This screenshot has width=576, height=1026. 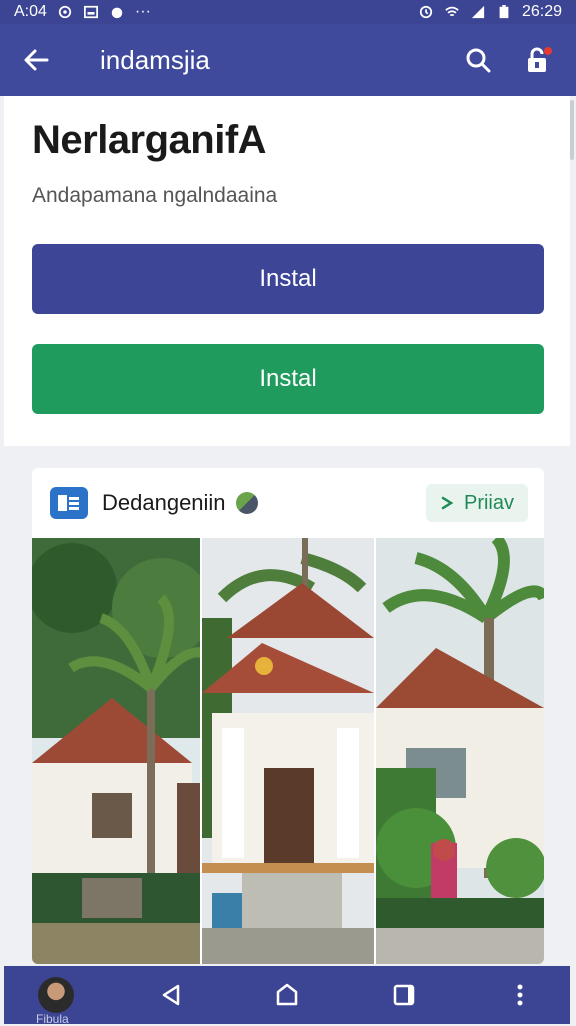 I want to click on page-title: NerlarganifA, so click(x=149, y=140).